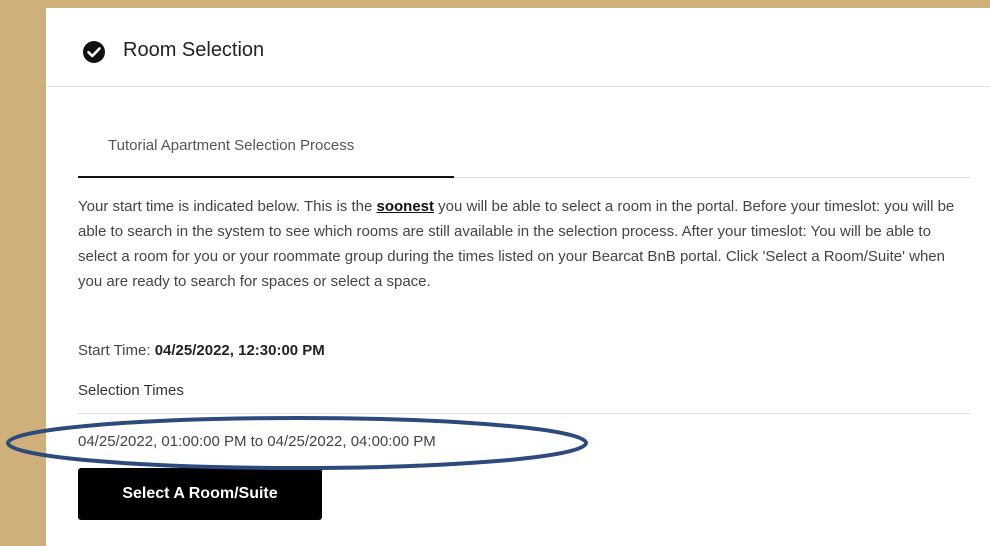  What do you see at coordinates (194, 50) in the screenshot?
I see `page-title: Room Selection` at bounding box center [194, 50].